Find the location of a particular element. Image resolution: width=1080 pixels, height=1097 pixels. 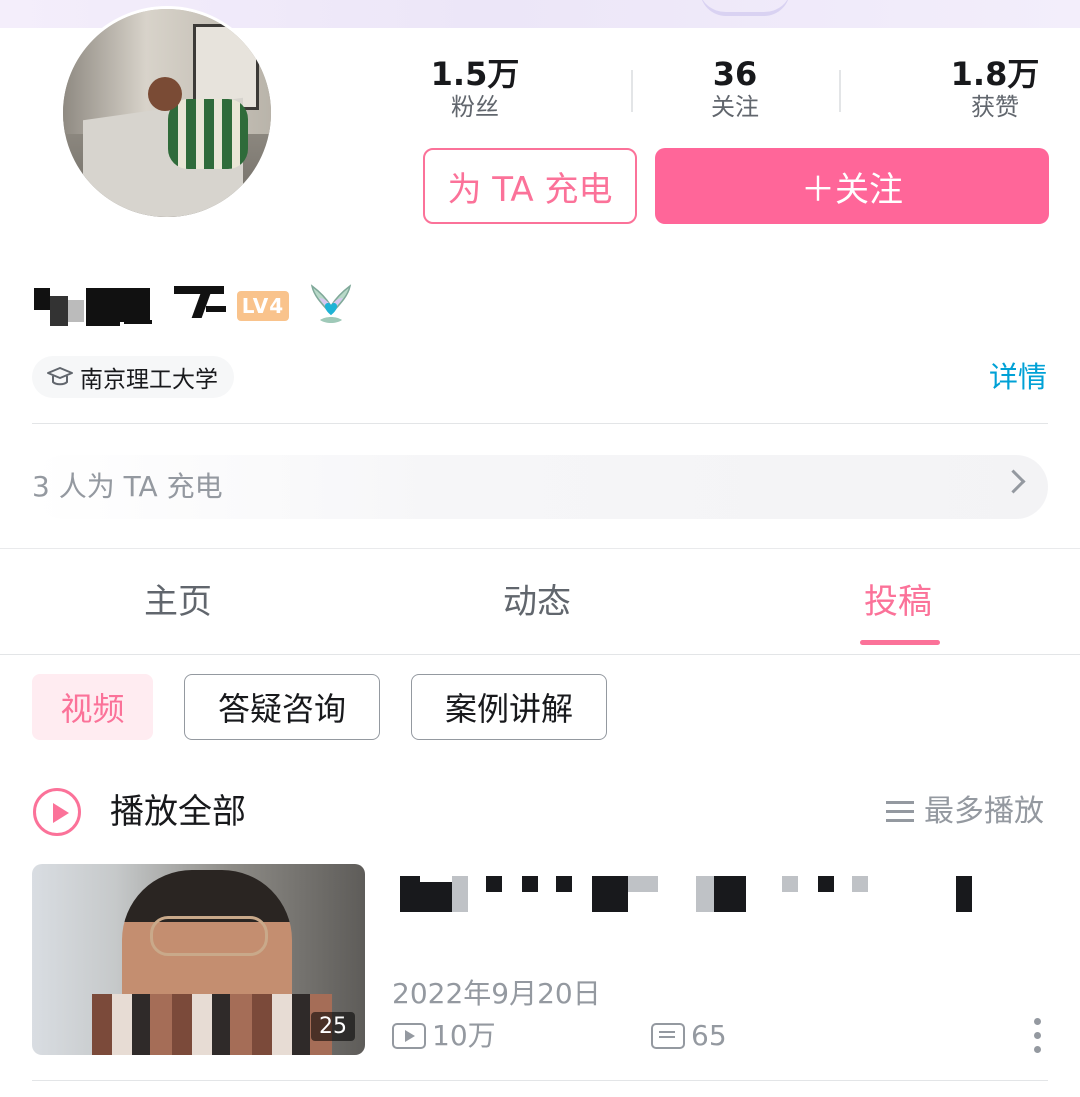

chevron-right-icon is located at coordinates (1013, 481).